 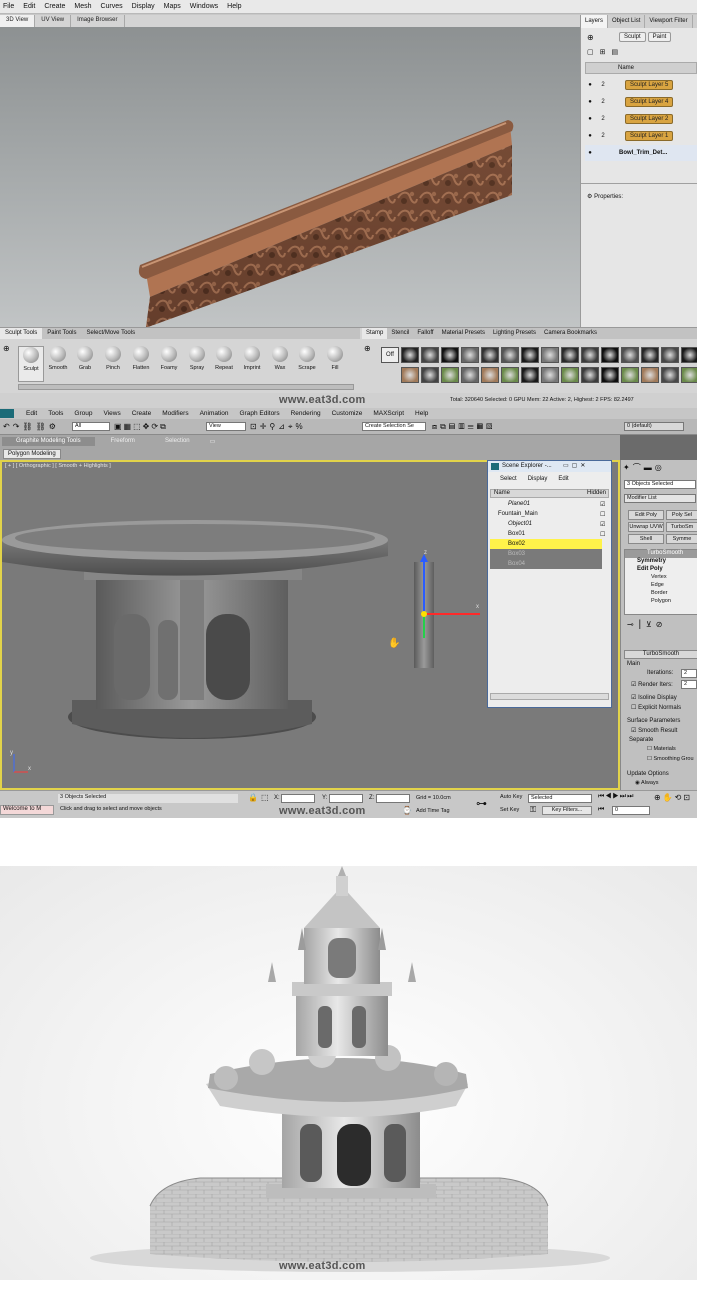 I want to click on menu-customize: Customize, so click(x=347, y=413).